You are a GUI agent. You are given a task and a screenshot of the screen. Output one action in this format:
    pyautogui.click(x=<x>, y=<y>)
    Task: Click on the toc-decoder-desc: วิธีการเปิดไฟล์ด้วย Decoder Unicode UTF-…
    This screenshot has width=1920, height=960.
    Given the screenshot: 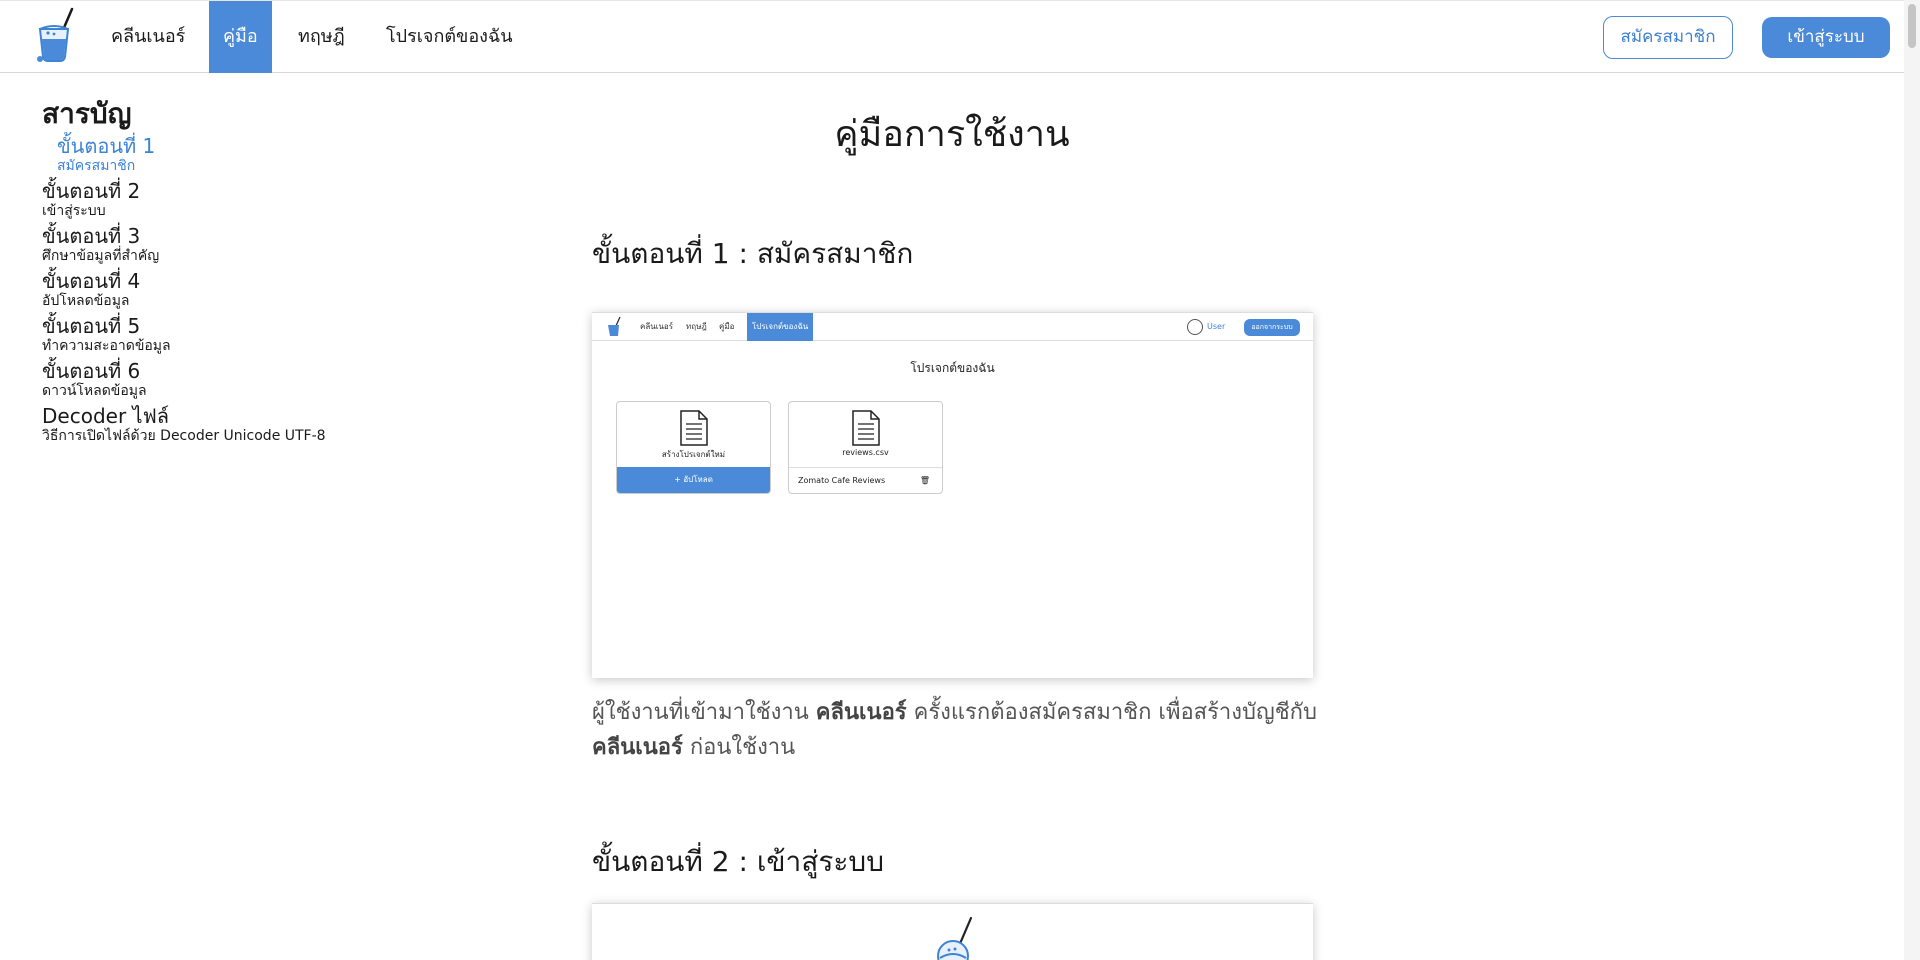 What is the action you would take?
    pyautogui.click(x=184, y=436)
    